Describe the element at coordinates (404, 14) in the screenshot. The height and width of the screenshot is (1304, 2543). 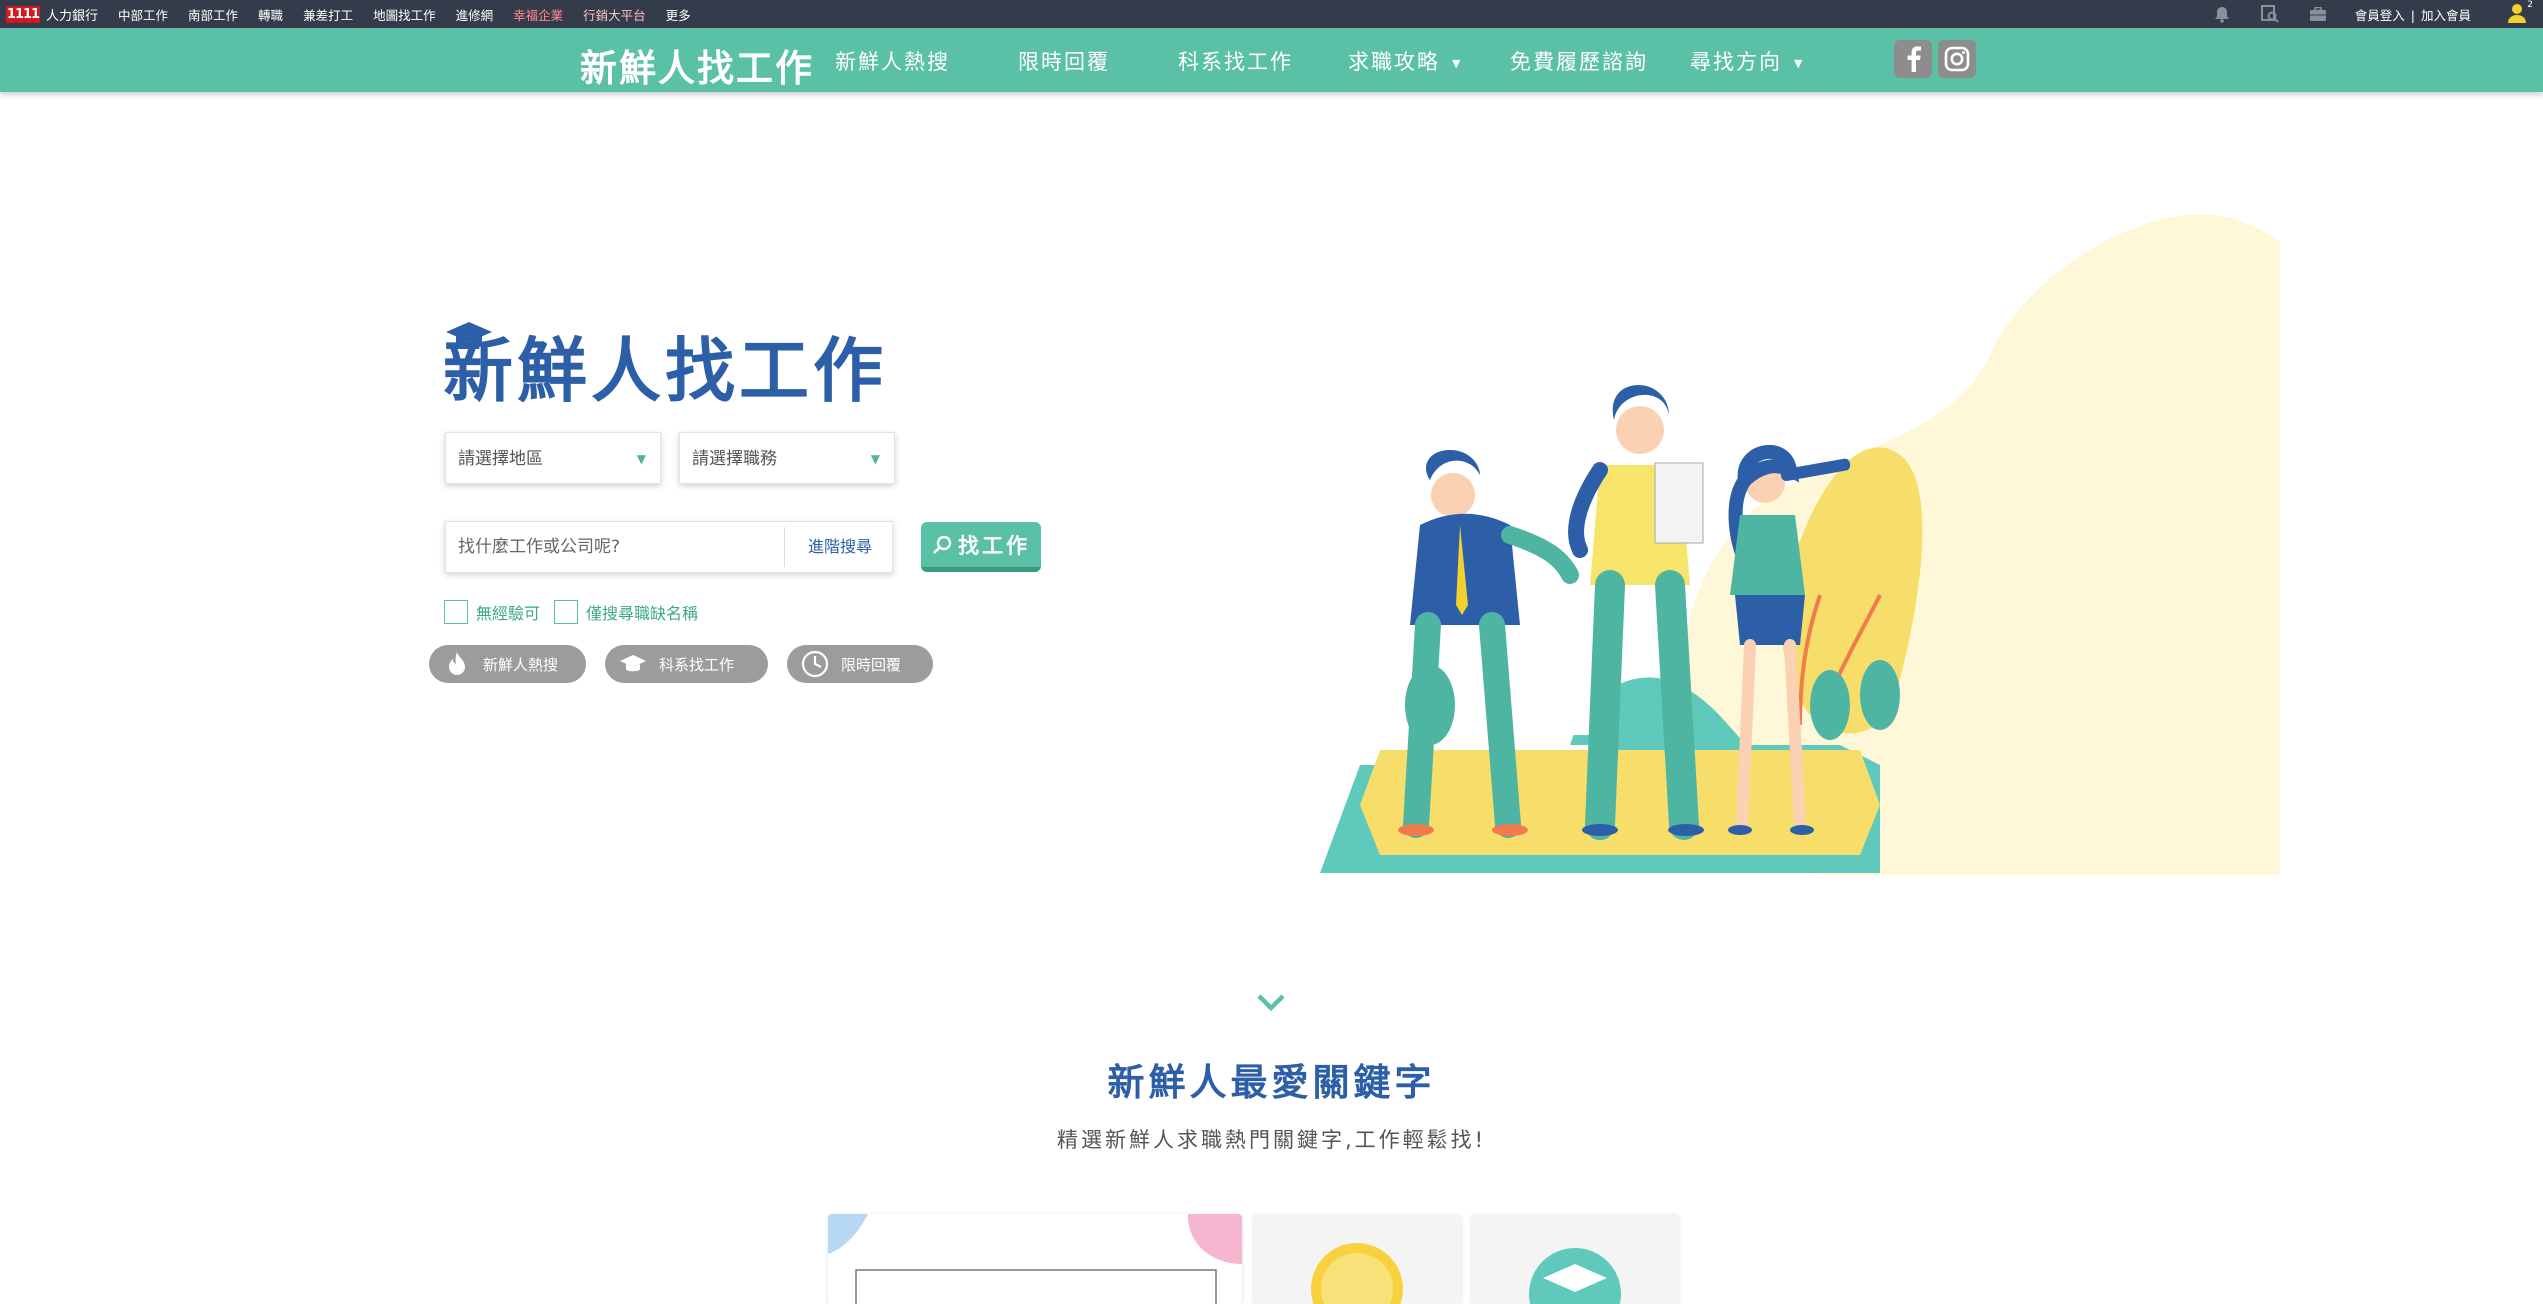
I see `top-link-map-search: 地圖找工作` at that location.